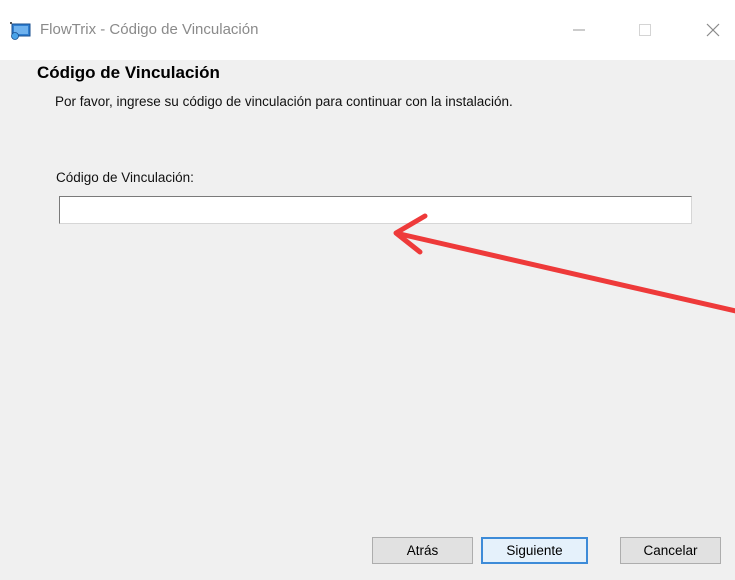 The height and width of the screenshot is (580, 735). Describe the element at coordinates (149, 29) in the screenshot. I see `window-title: FlowTrix - Código de Vinculación` at that location.